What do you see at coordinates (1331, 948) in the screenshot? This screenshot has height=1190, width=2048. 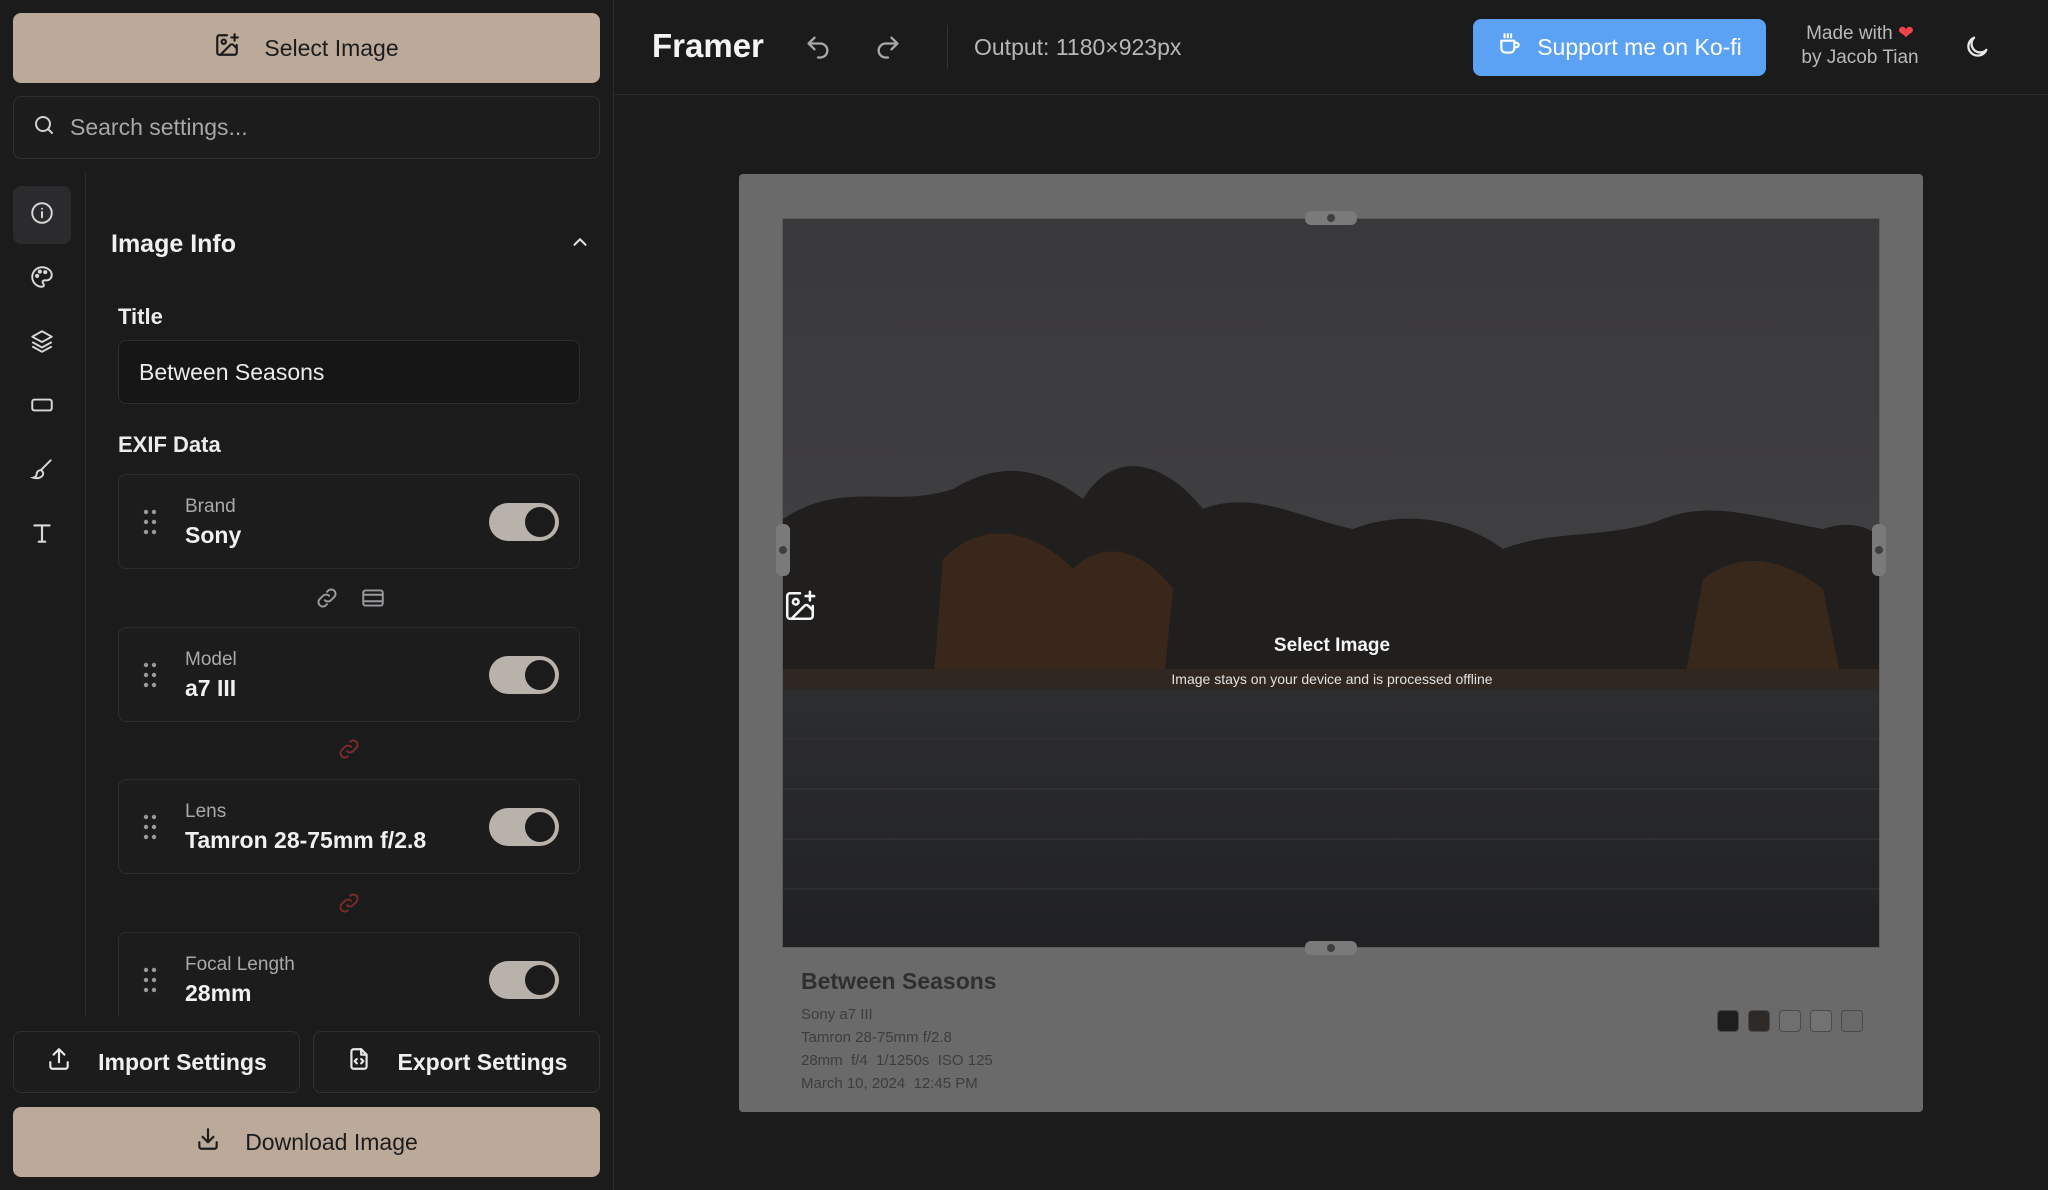 I see `resize-handle-bottom` at bounding box center [1331, 948].